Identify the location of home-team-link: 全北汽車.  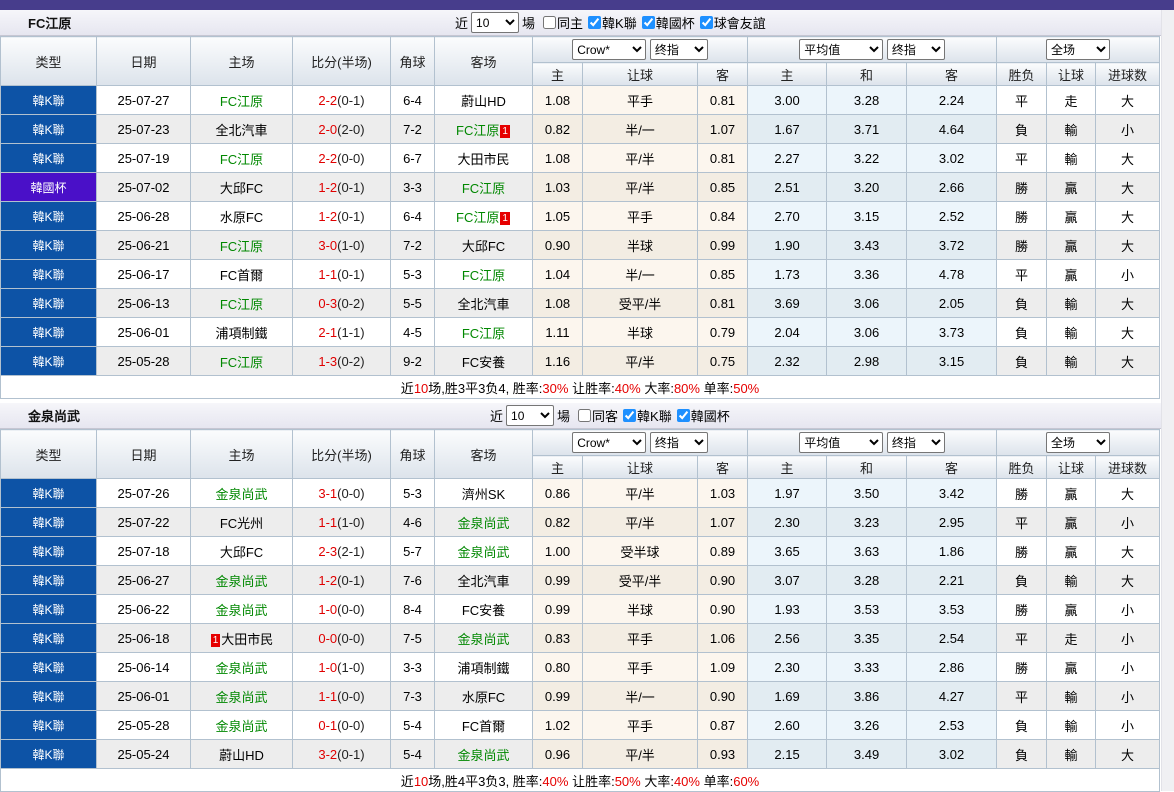
(241, 130).